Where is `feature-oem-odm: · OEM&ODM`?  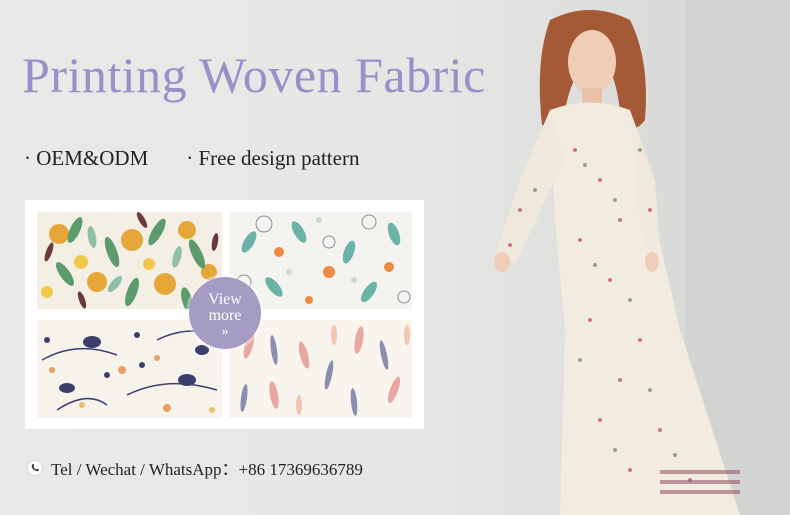 feature-oem-odm: · OEM&ODM is located at coordinates (86, 158).